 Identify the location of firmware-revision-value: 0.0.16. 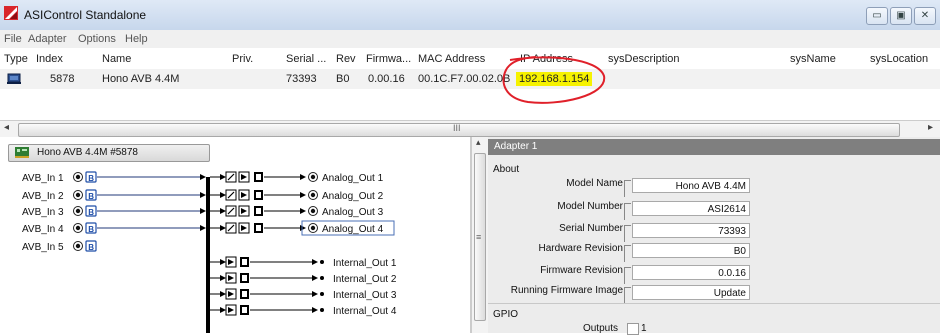
(691, 272).